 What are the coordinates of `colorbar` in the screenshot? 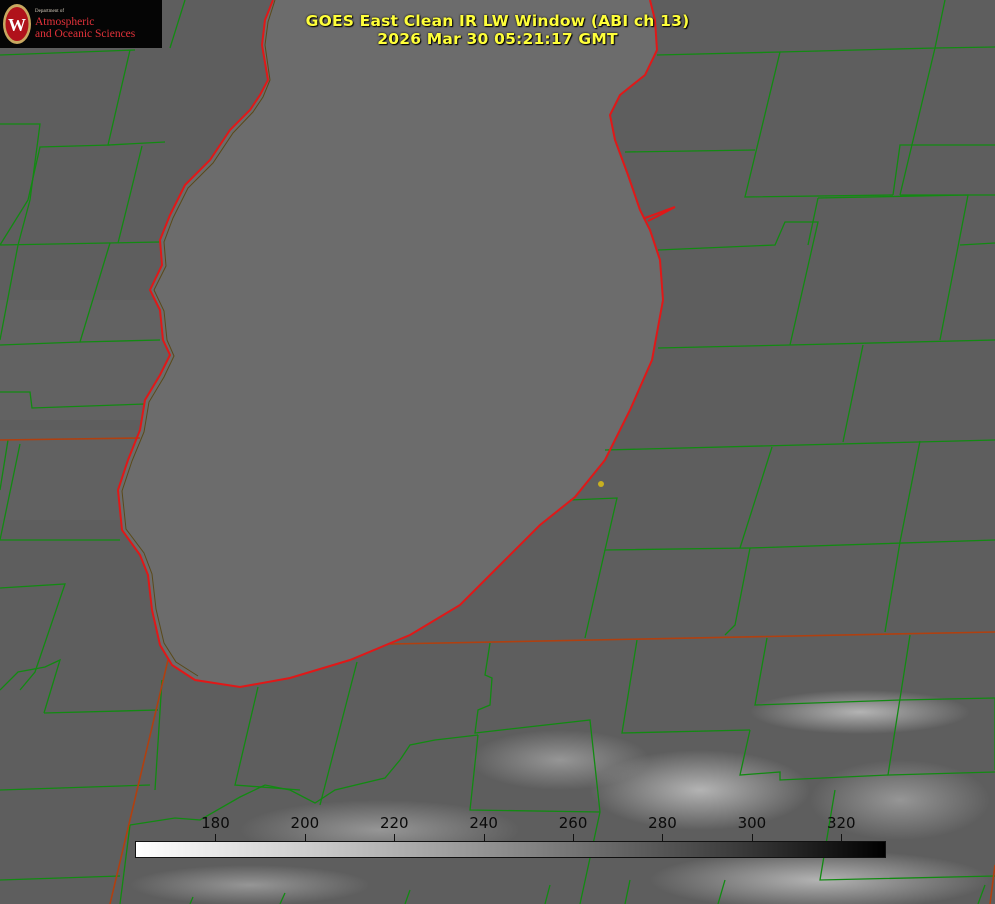 It's located at (510, 849).